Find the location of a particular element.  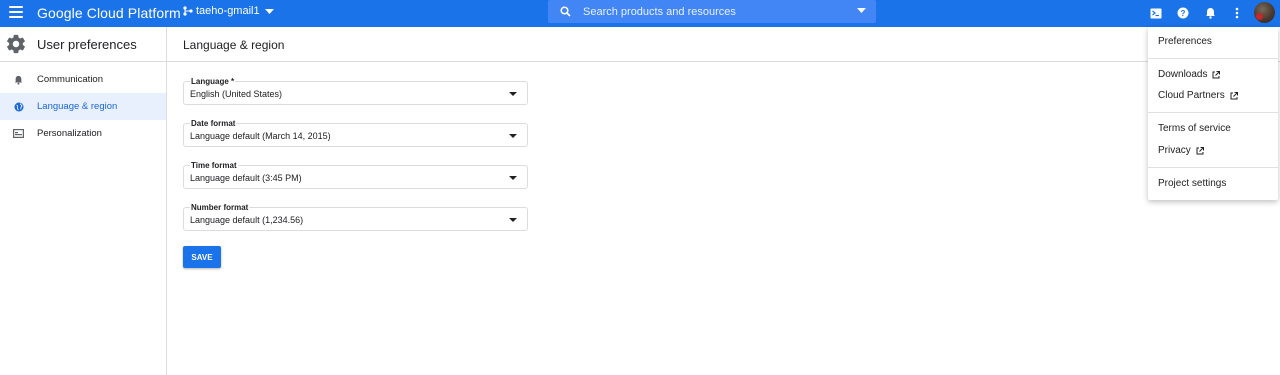

field-label: Number format is located at coordinates (220, 207).